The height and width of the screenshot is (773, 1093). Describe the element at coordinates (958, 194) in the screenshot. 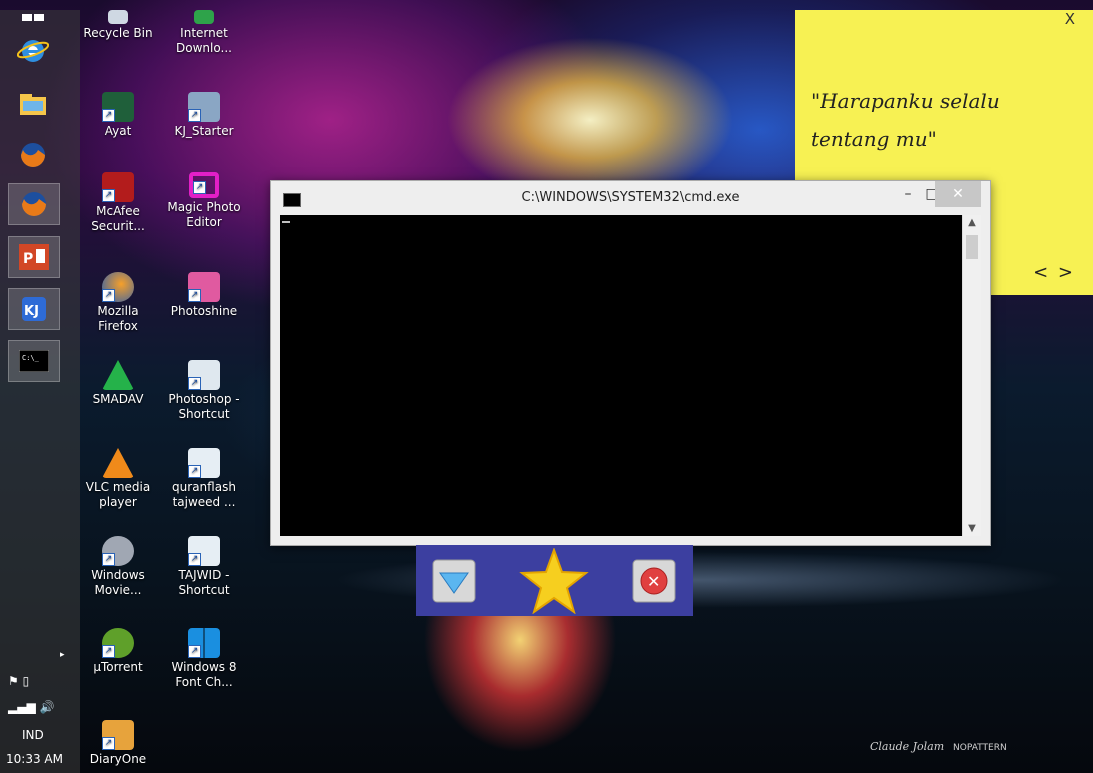

I see `close-button: ✕` at that location.